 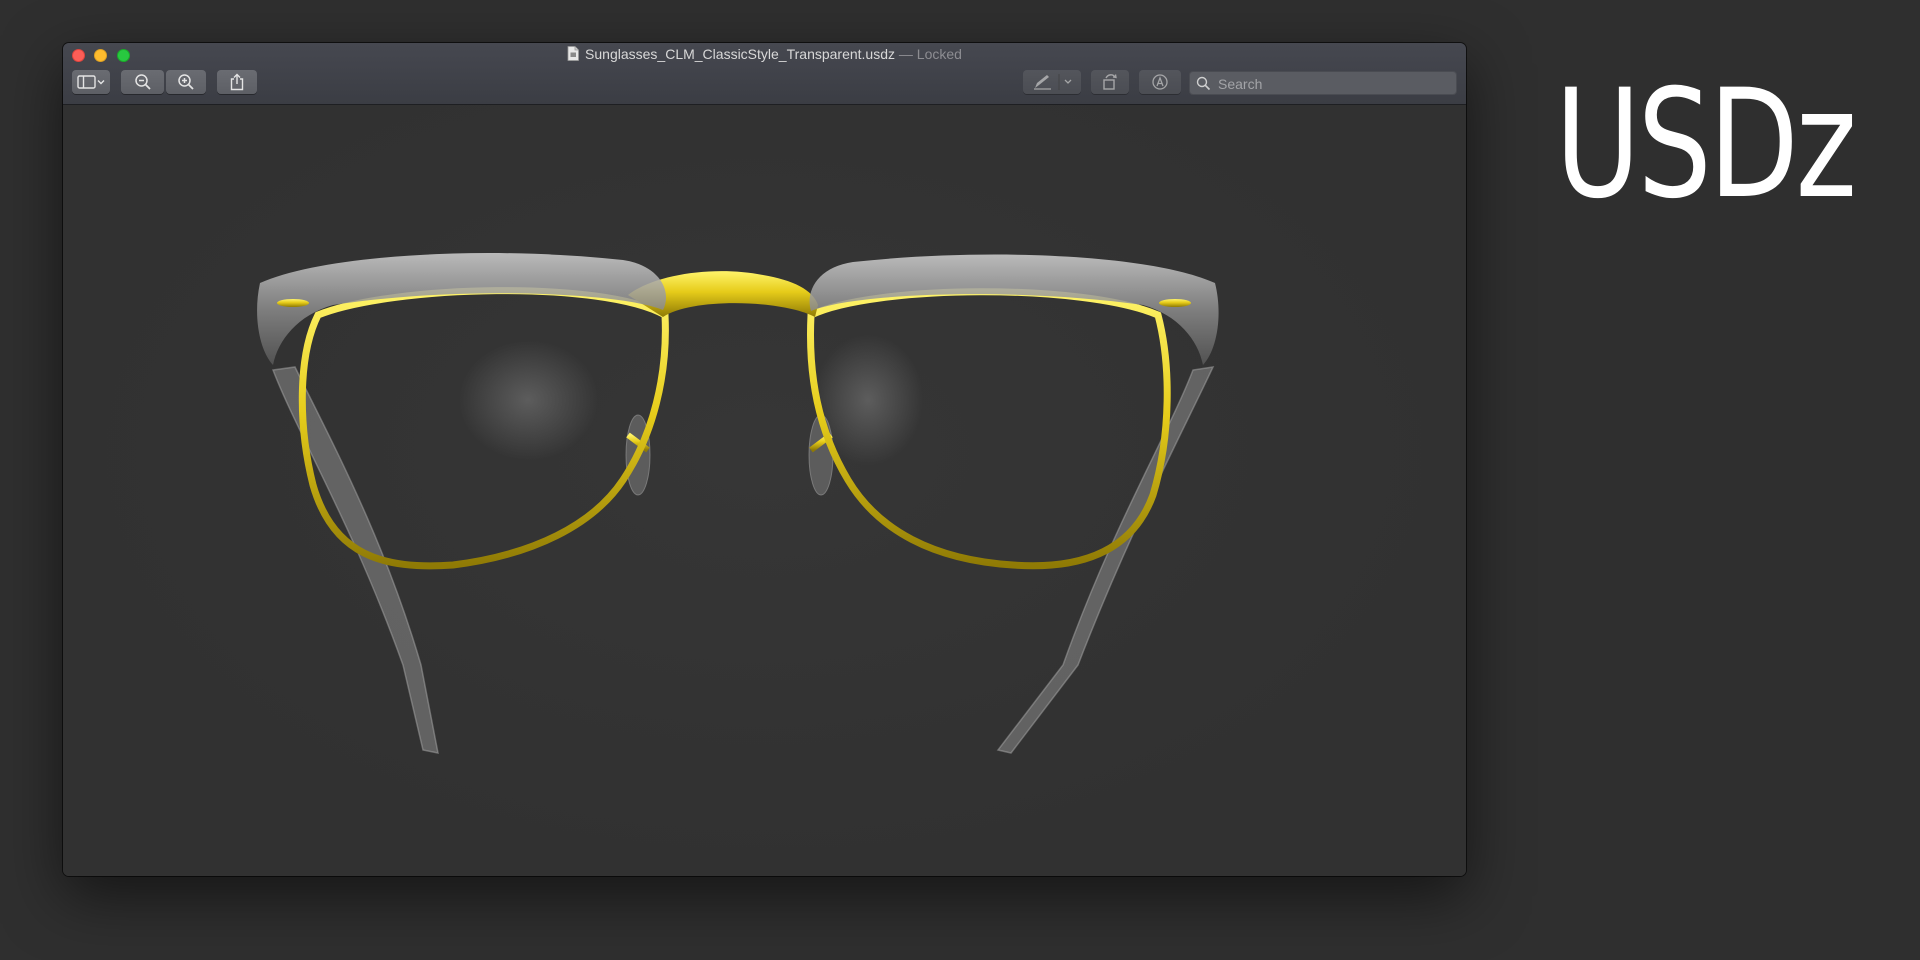 I want to click on rotate-icon, so click(x=1110, y=82).